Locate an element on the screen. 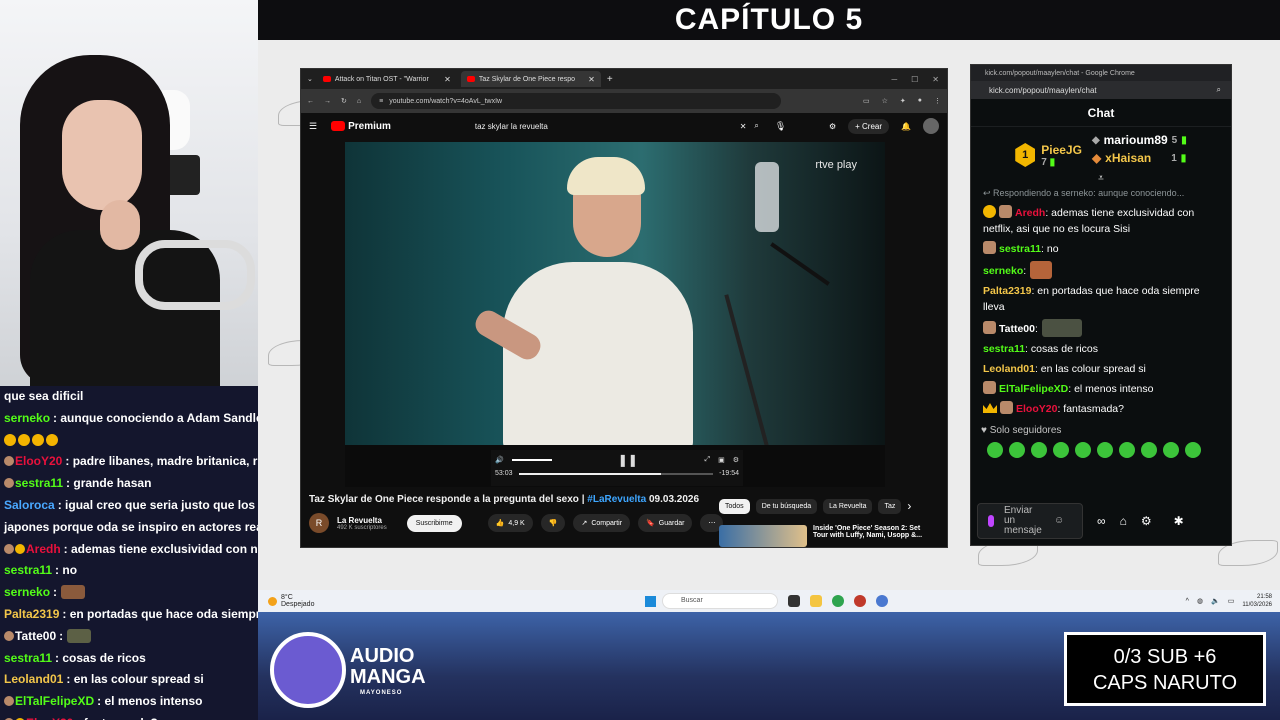 This screenshot has height=720, width=1280. store-icon: ⌂ is located at coordinates (1123, 521).